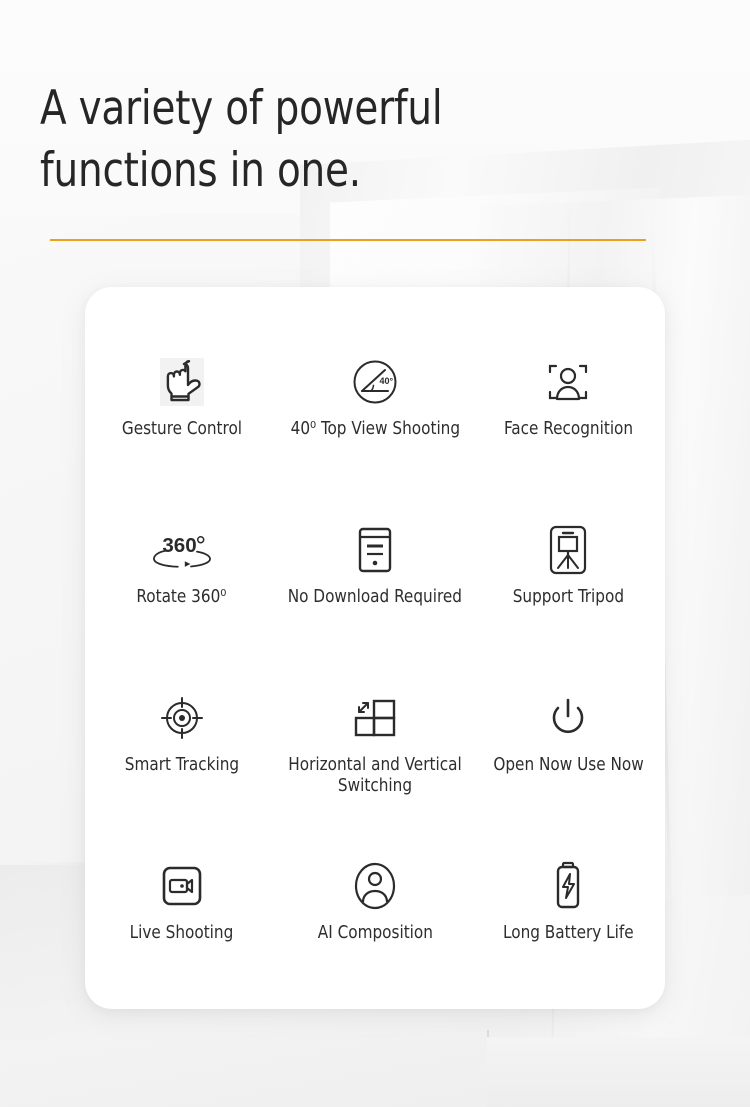  What do you see at coordinates (568, 583) in the screenshot?
I see `feature-item-support-tripod: Support Tripod` at bounding box center [568, 583].